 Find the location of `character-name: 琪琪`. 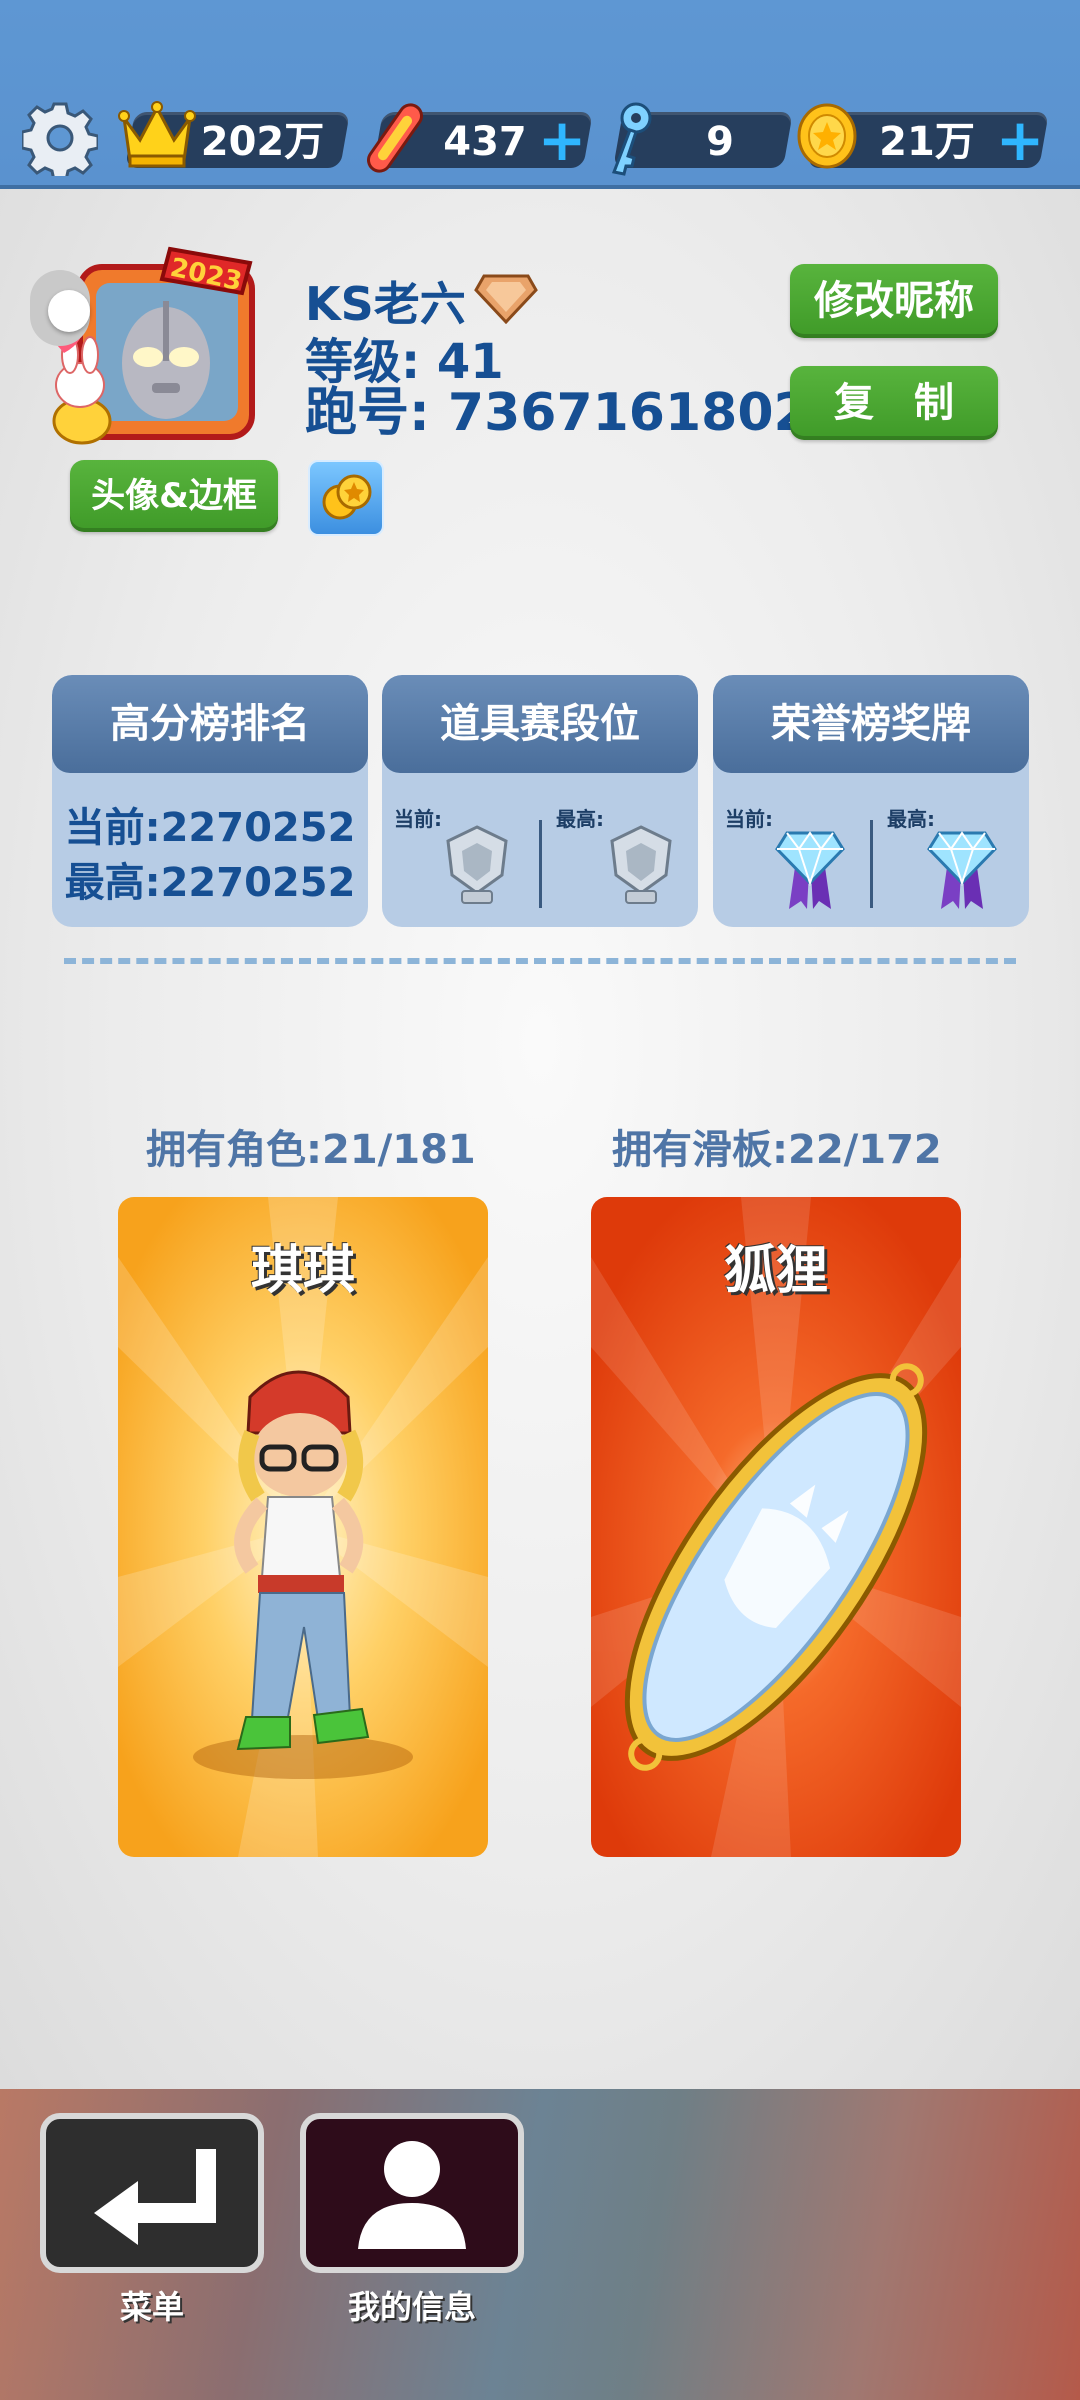

character-name: 琪琪 is located at coordinates (302, 1271).